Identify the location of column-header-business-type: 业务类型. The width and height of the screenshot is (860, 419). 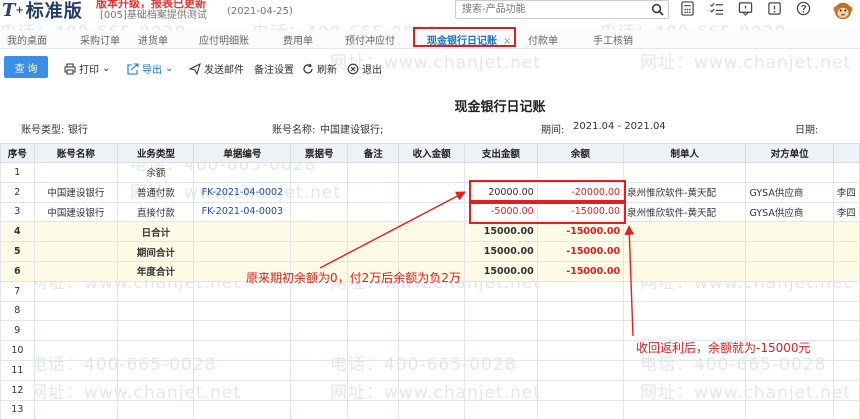
(156, 153).